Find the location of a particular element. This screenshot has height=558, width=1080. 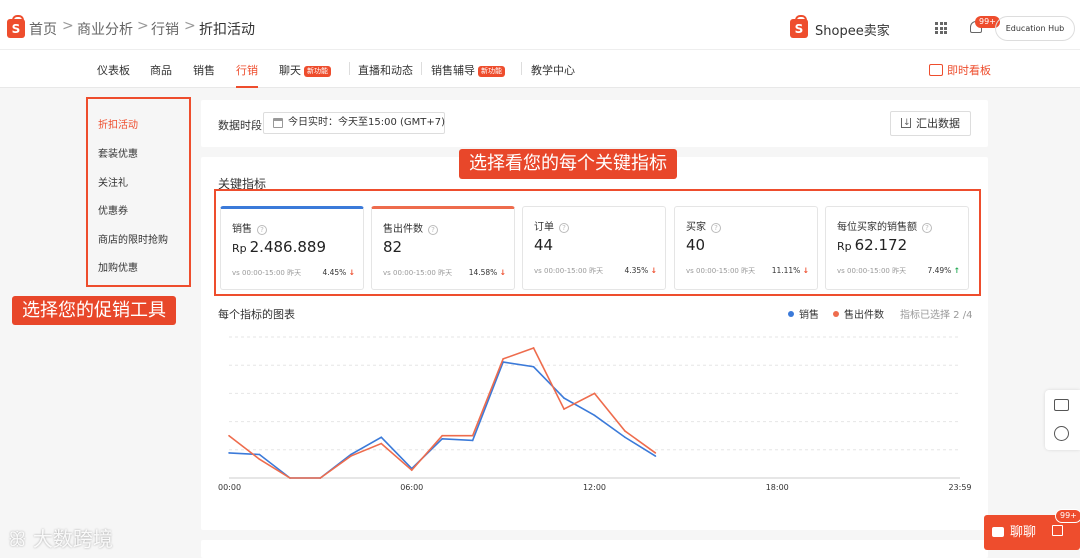

metric-name-text: 买家 is located at coordinates (696, 227).